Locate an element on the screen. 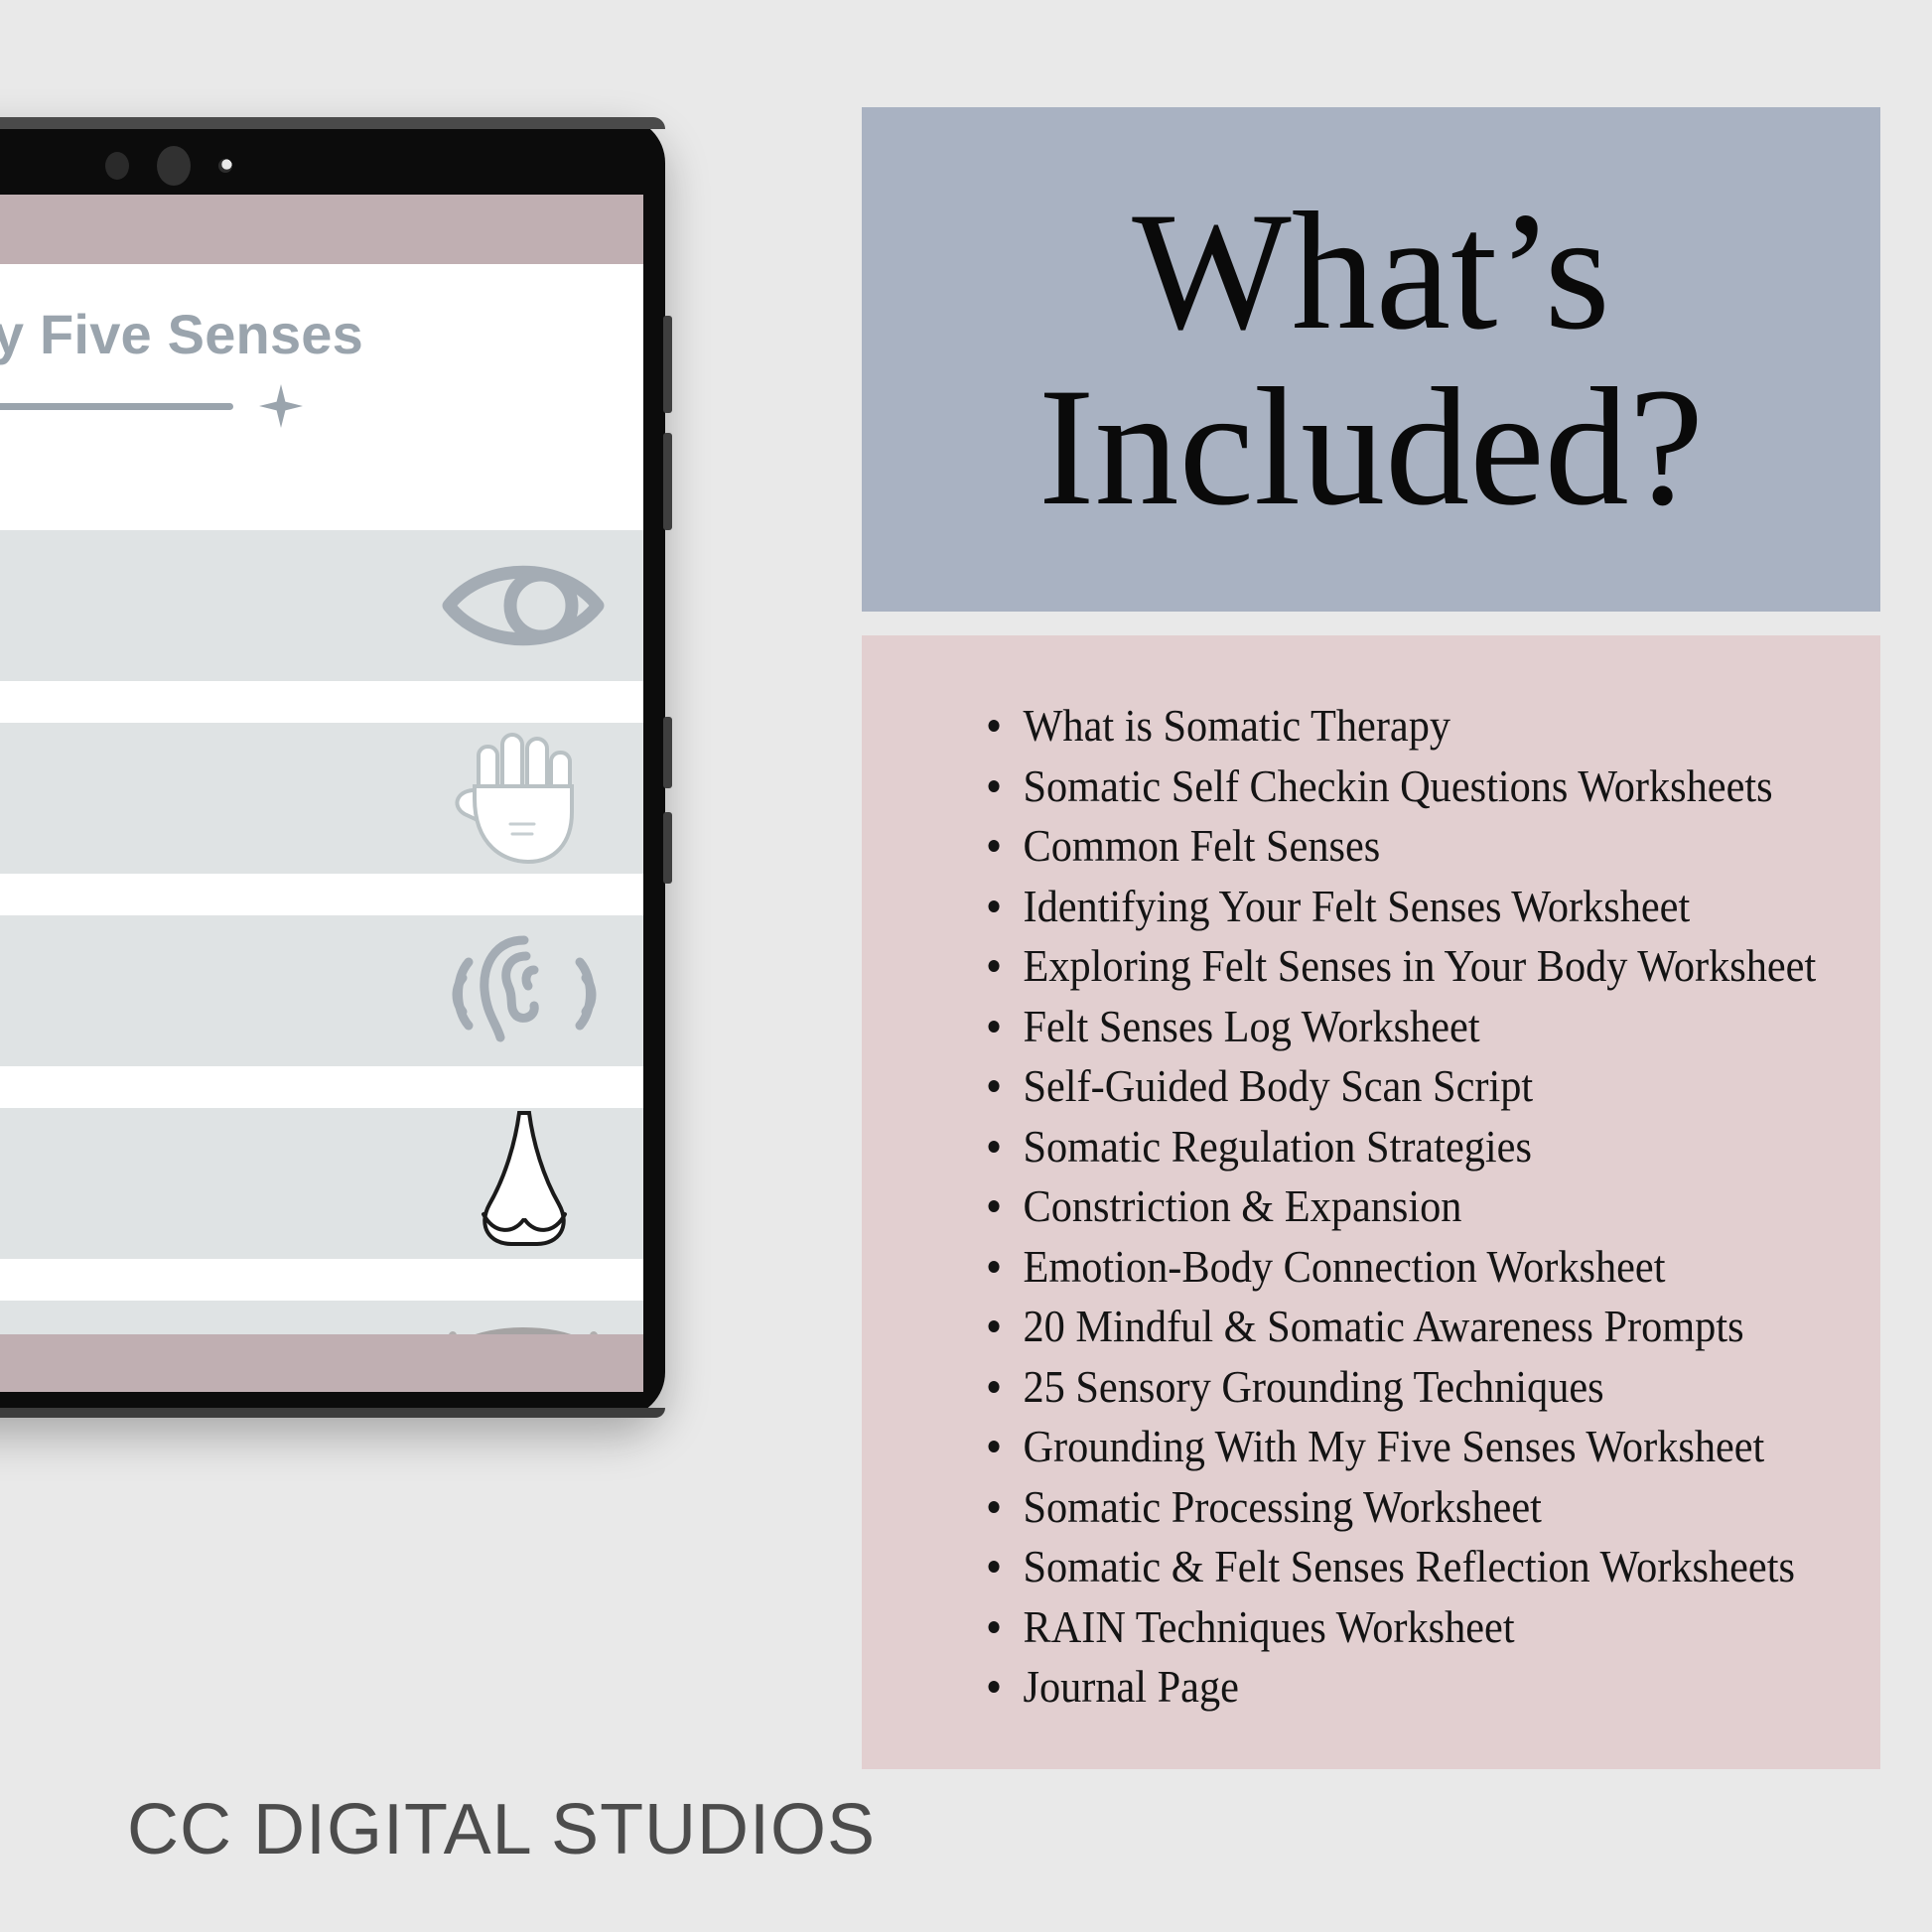  page-title: What’s Included? is located at coordinates (1371, 359).